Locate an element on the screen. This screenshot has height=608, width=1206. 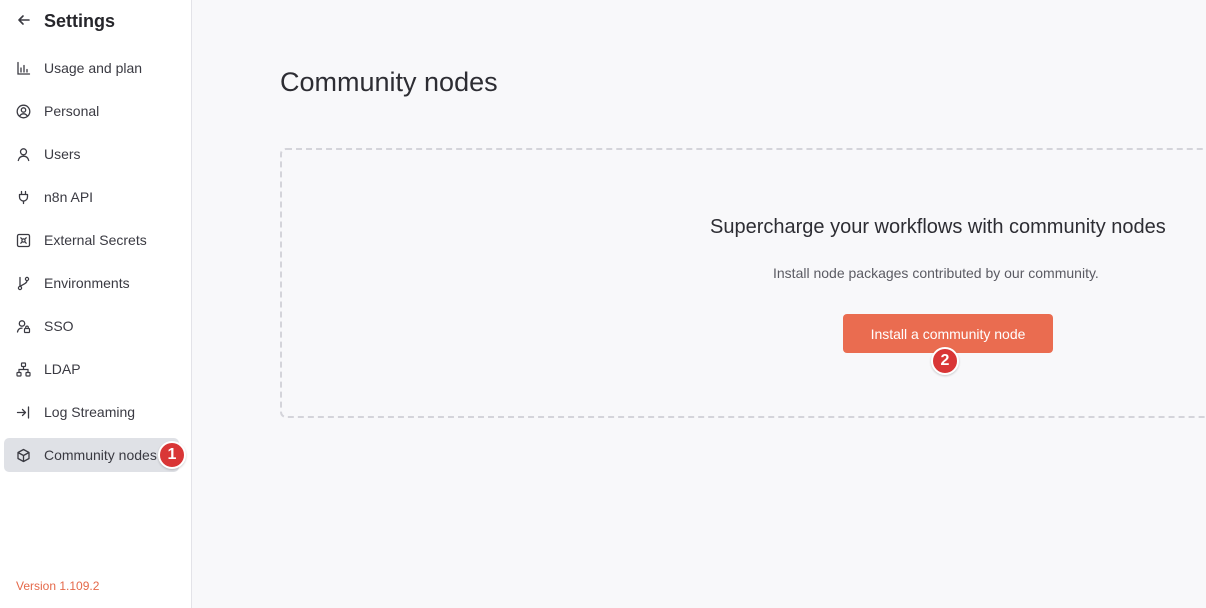
user-icon is located at coordinates (23, 154).